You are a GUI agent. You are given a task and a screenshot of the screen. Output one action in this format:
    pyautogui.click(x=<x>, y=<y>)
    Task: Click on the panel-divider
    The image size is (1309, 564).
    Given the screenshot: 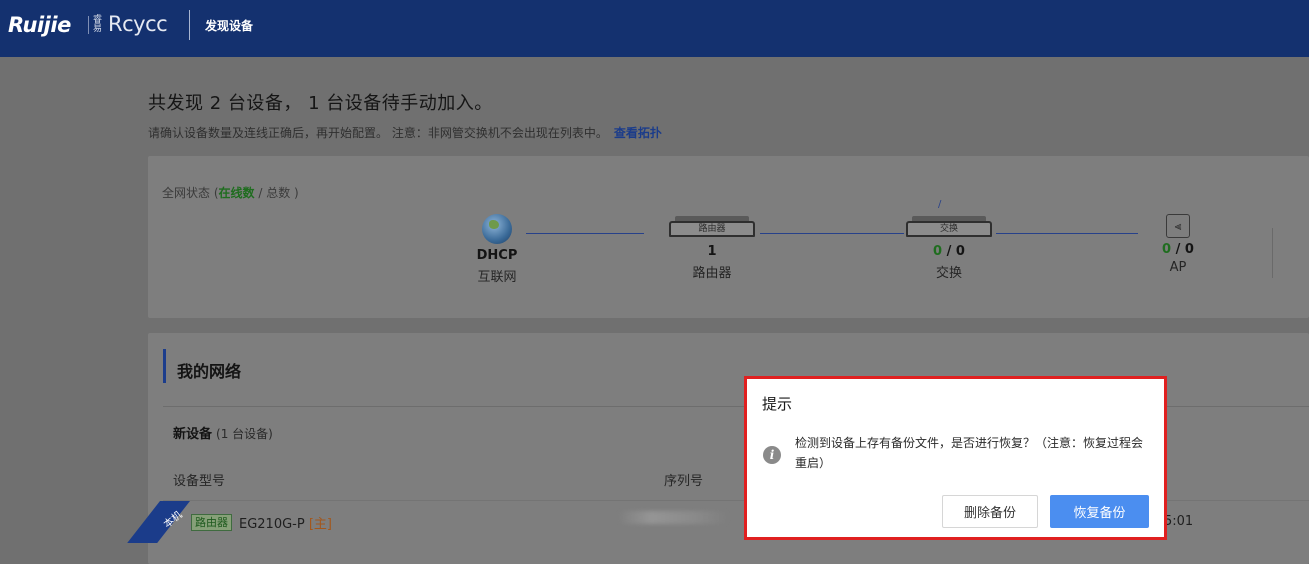 What is the action you would take?
    pyautogui.click(x=1272, y=253)
    